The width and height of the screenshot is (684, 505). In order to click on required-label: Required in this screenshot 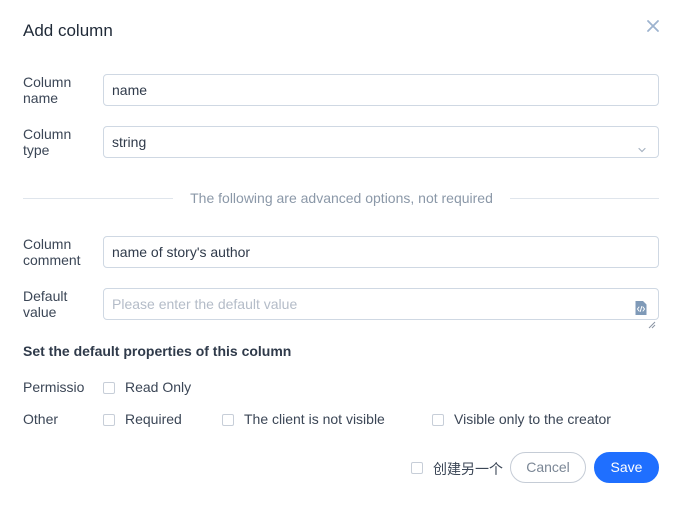, I will do `click(153, 419)`.